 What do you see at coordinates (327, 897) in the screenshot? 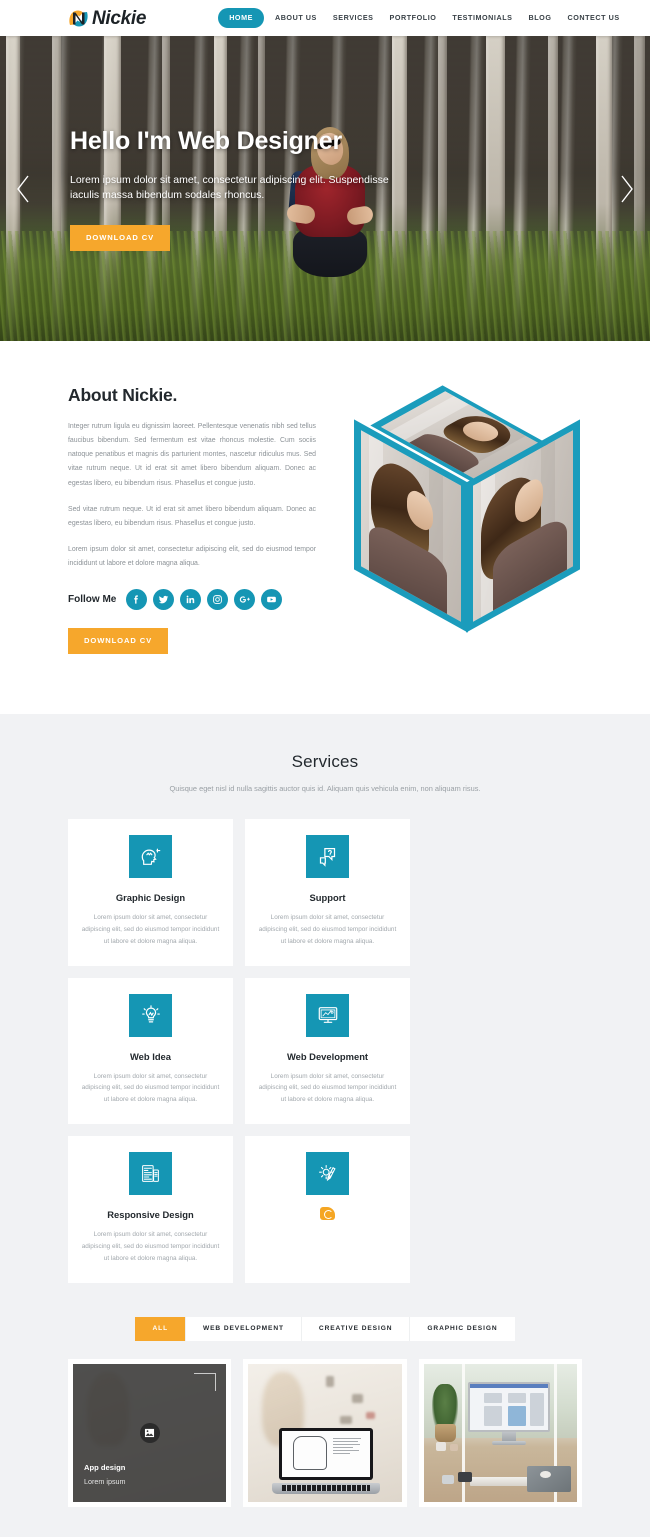
I see `service-title: Support` at bounding box center [327, 897].